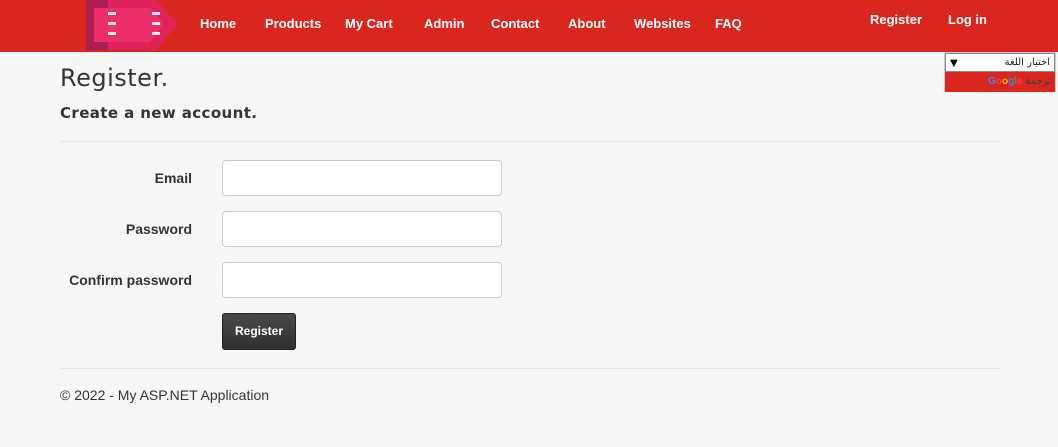  I want to click on nav-admin: Admin, so click(444, 23).